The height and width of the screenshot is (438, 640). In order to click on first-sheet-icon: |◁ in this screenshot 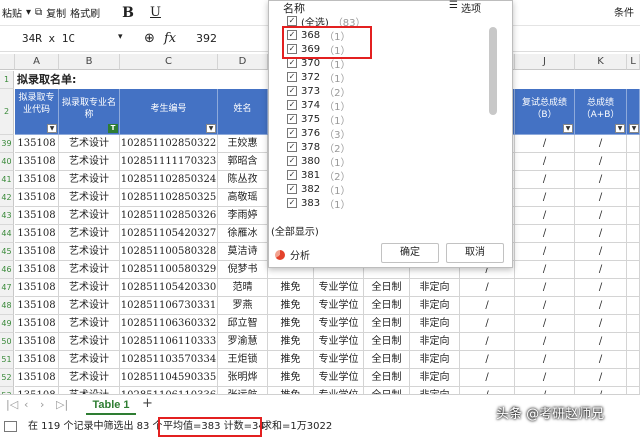, I will do `click(12, 404)`.